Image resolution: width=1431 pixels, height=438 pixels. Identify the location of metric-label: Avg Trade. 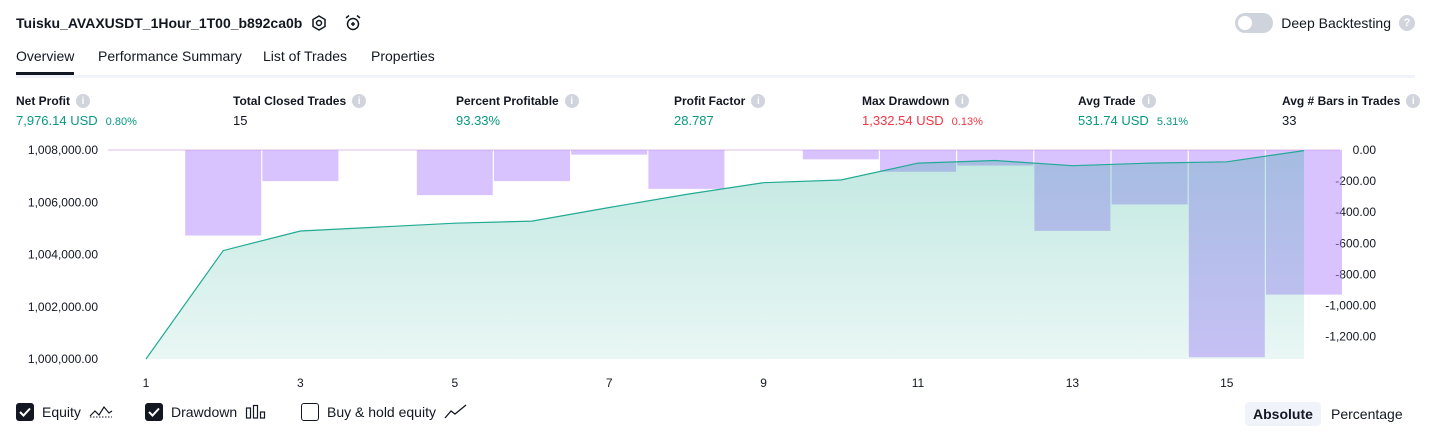
(1107, 101).